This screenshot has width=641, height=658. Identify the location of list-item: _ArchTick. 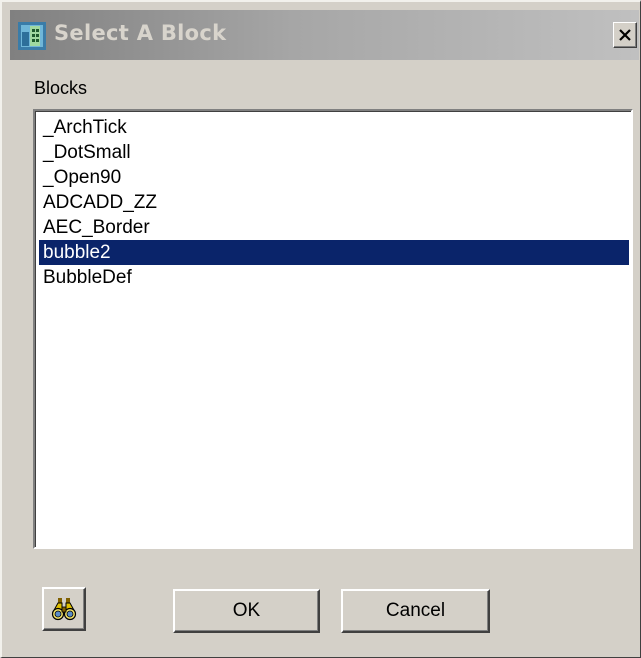
(334, 127).